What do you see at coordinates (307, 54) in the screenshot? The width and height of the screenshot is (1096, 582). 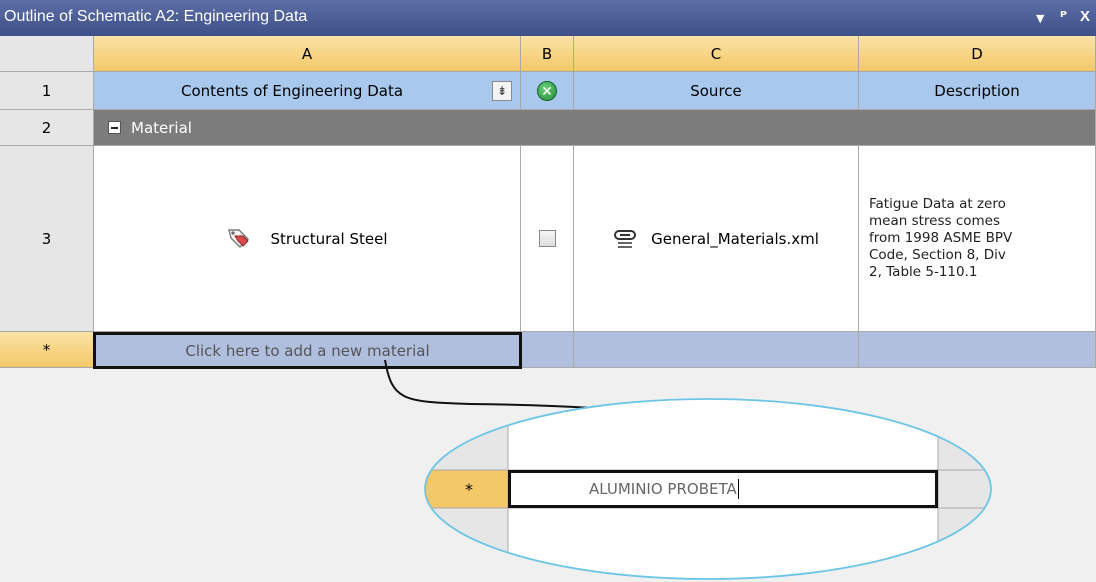 I see `column-header-a: A` at bounding box center [307, 54].